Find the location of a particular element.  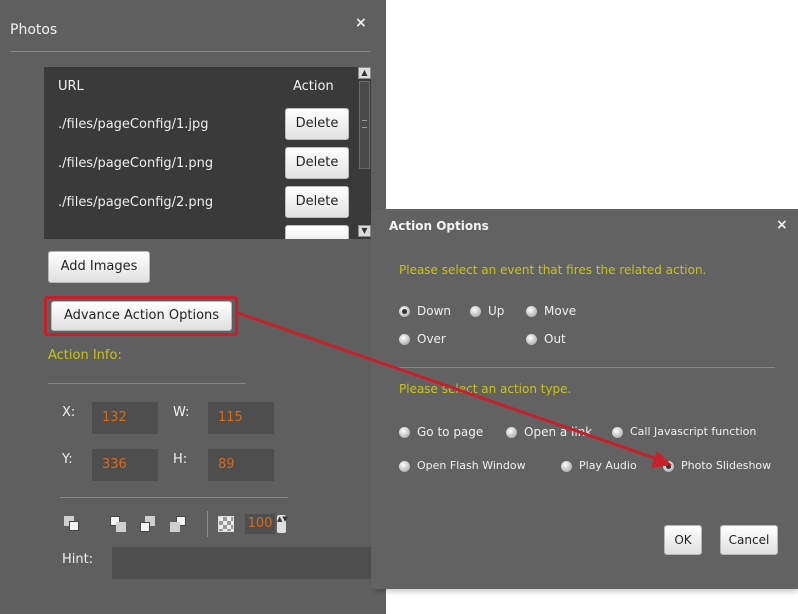

y-field: 336 is located at coordinates (125, 465).